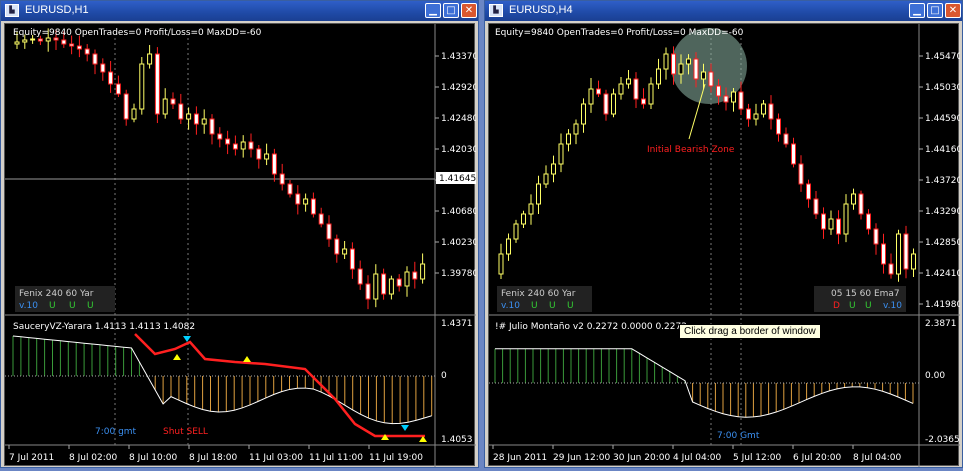 This screenshot has width=963, height=471. I want to click on signal-u-1: U, so click(534, 306).